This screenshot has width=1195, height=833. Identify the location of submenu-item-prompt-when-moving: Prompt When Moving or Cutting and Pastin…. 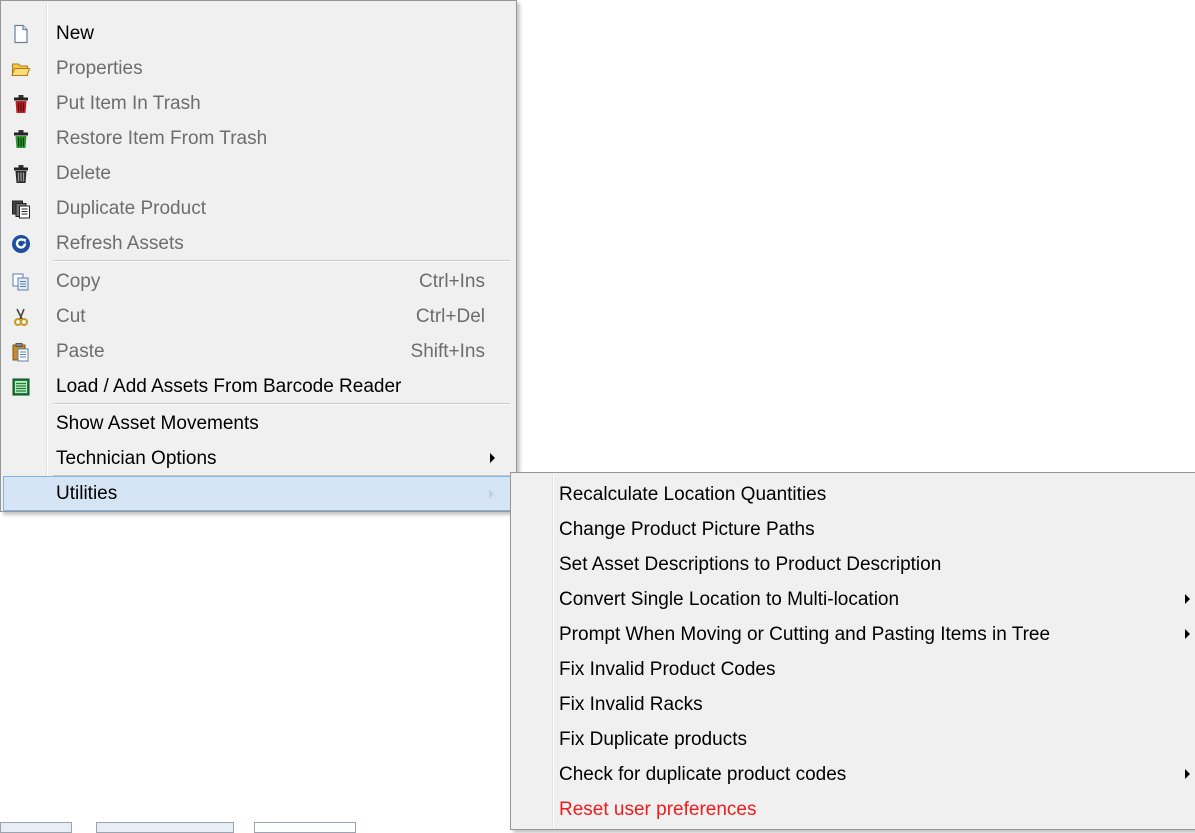
(853, 634).